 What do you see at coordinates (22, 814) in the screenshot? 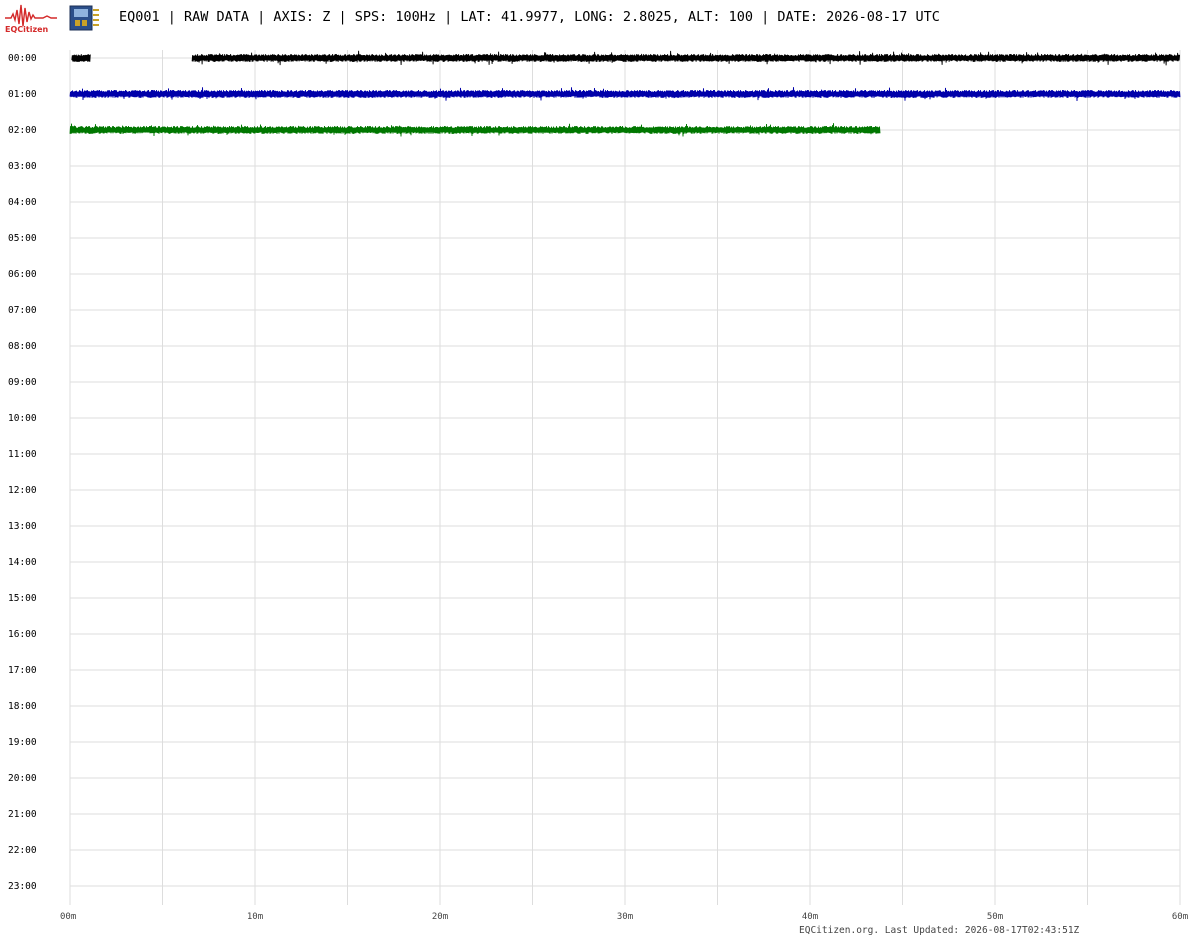
I see `y-tick-label: 21:00` at bounding box center [22, 814].